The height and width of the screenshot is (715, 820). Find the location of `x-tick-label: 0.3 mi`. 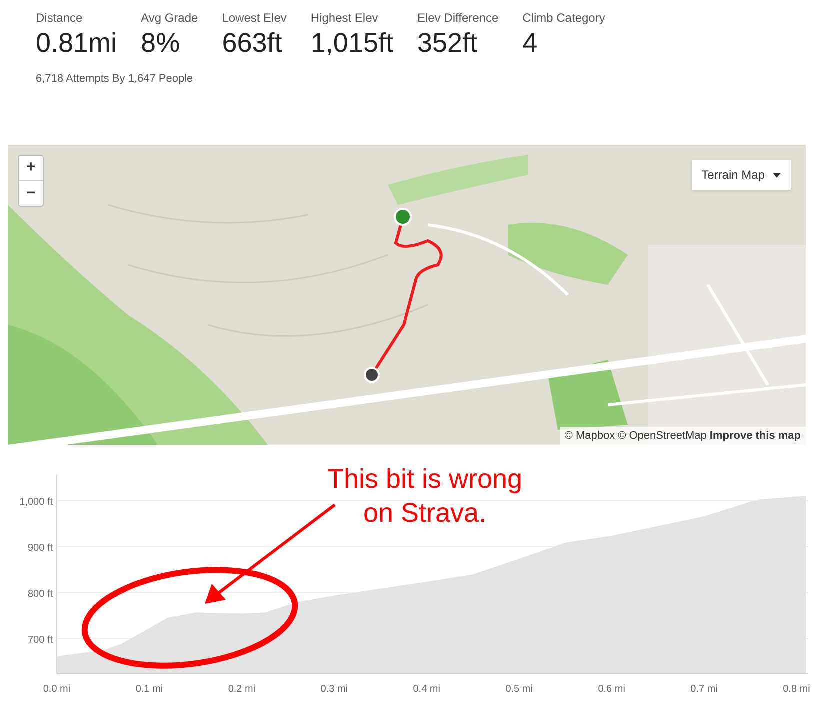

x-tick-label: 0.3 mi is located at coordinates (334, 689).